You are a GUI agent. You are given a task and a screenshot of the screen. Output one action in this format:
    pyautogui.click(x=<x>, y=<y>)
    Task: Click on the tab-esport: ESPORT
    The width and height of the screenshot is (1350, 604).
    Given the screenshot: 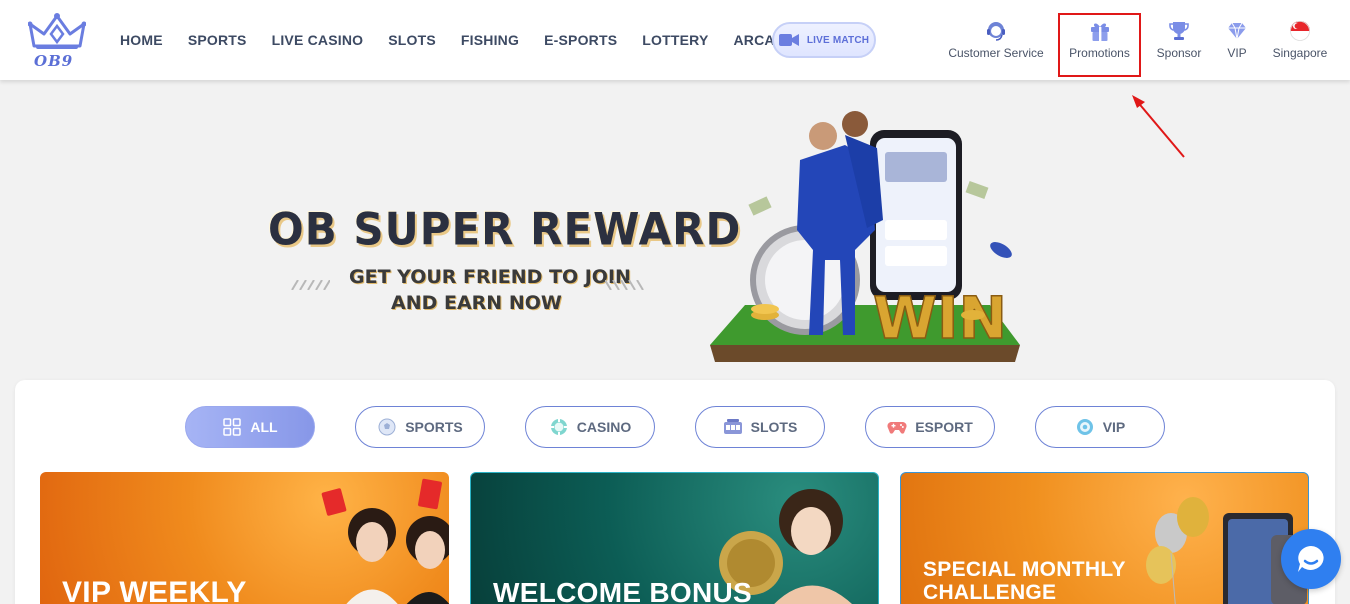 What is the action you would take?
    pyautogui.click(x=930, y=427)
    